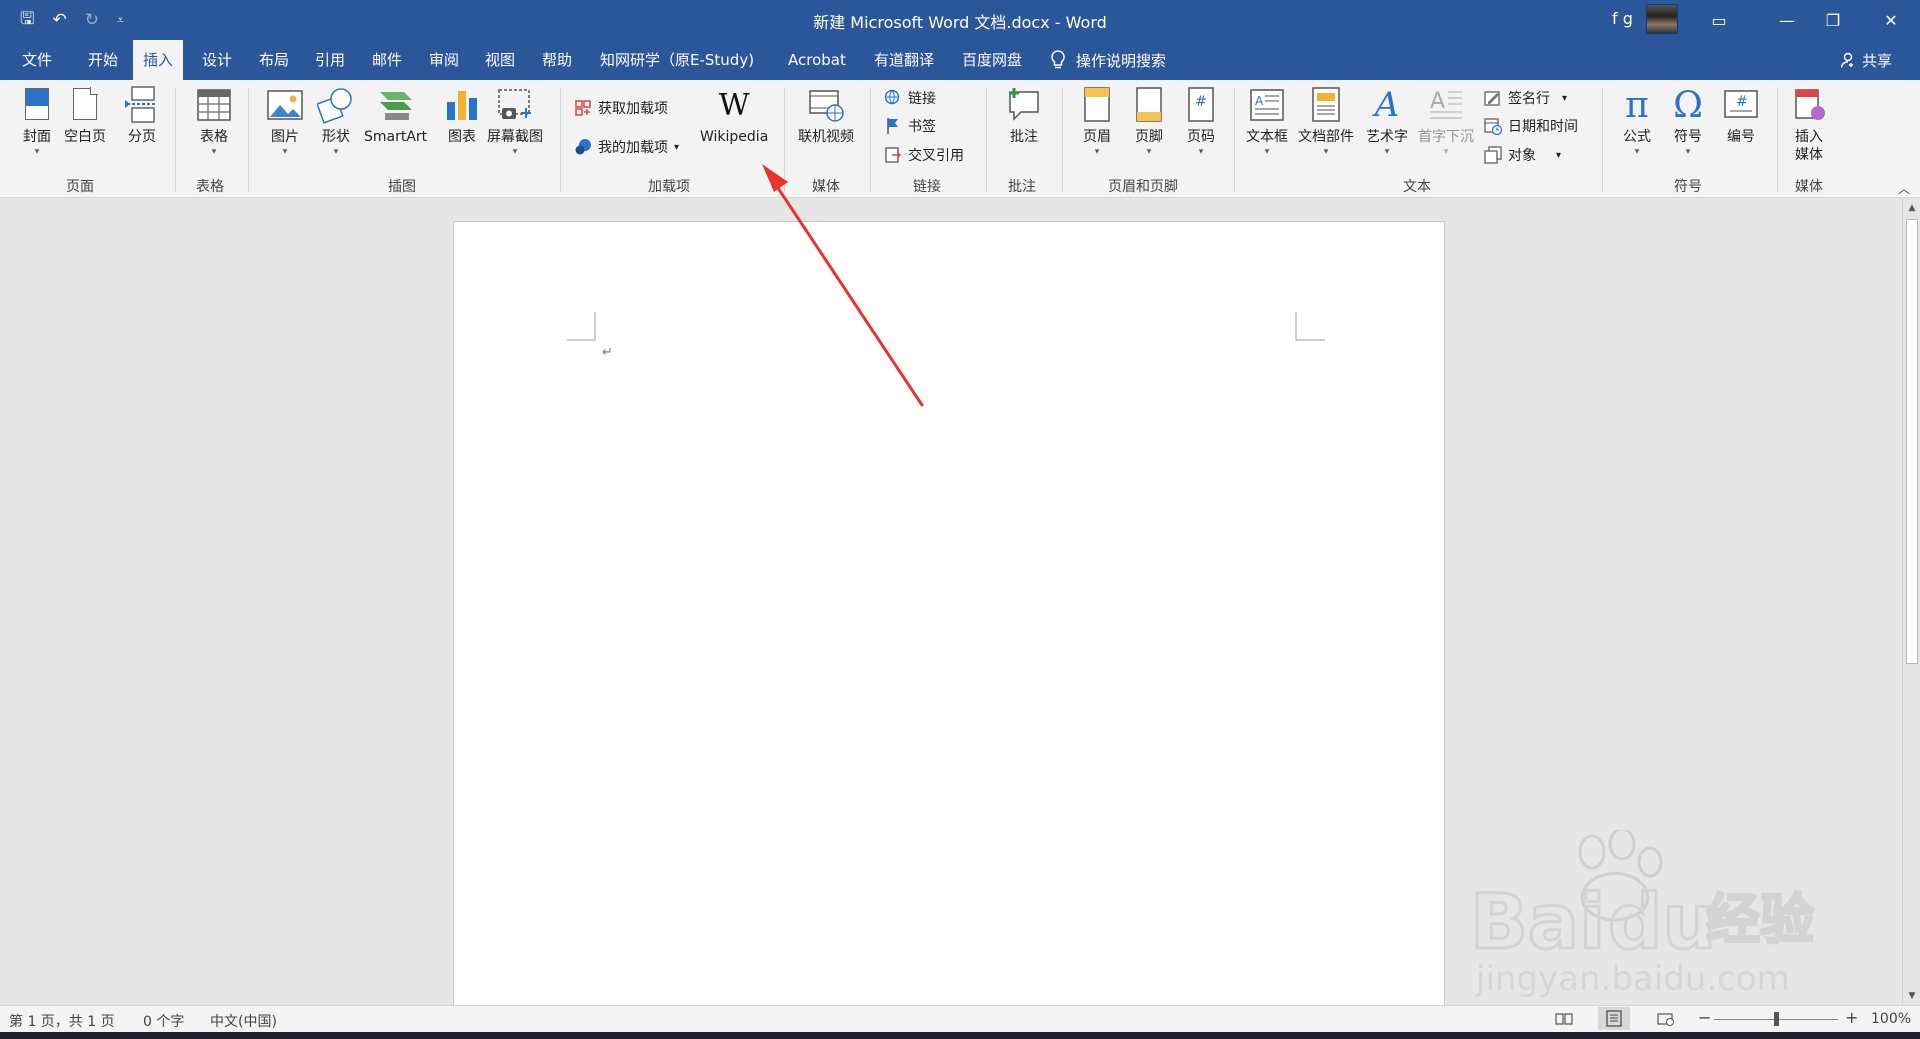  What do you see at coordinates (1911, 208) in the screenshot?
I see `scroll-up-icon: ▲` at bounding box center [1911, 208].